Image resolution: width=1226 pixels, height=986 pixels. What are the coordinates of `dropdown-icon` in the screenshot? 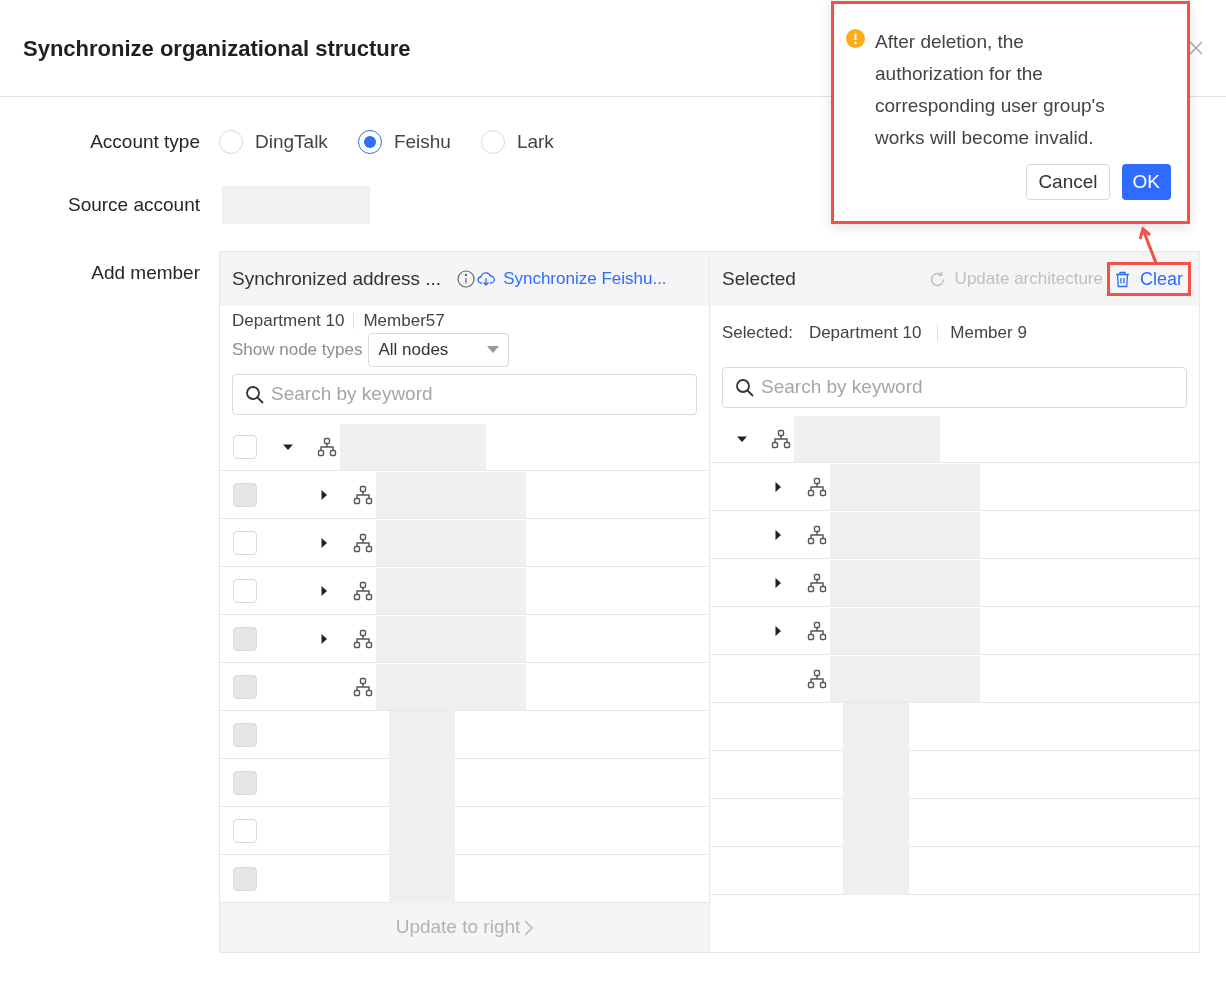 It's located at (493, 350).